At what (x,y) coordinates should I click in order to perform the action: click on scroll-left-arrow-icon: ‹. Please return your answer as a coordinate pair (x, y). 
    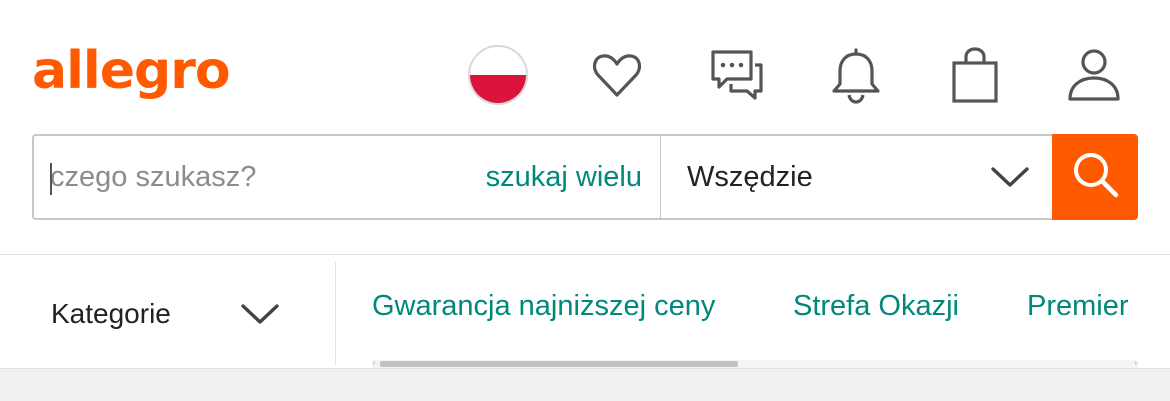
    Looking at the image, I should click on (374, 364).